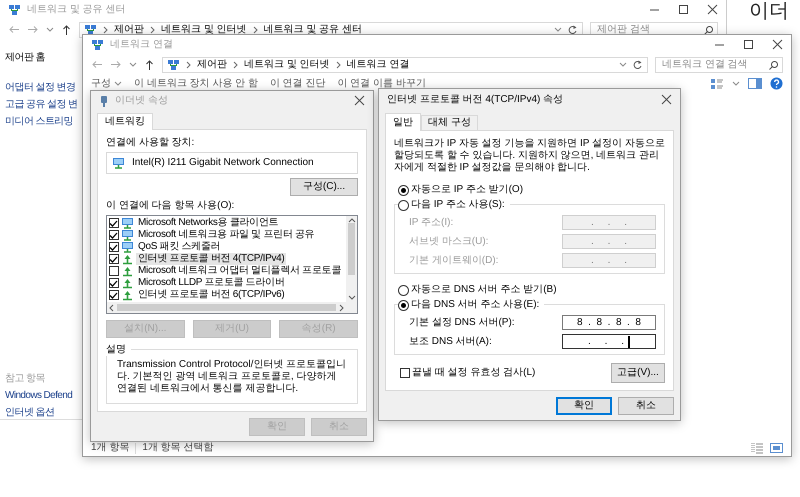 This screenshot has height=497, width=800. I want to click on list-item: Microsoft Networks용 클라이언트, so click(208, 223).